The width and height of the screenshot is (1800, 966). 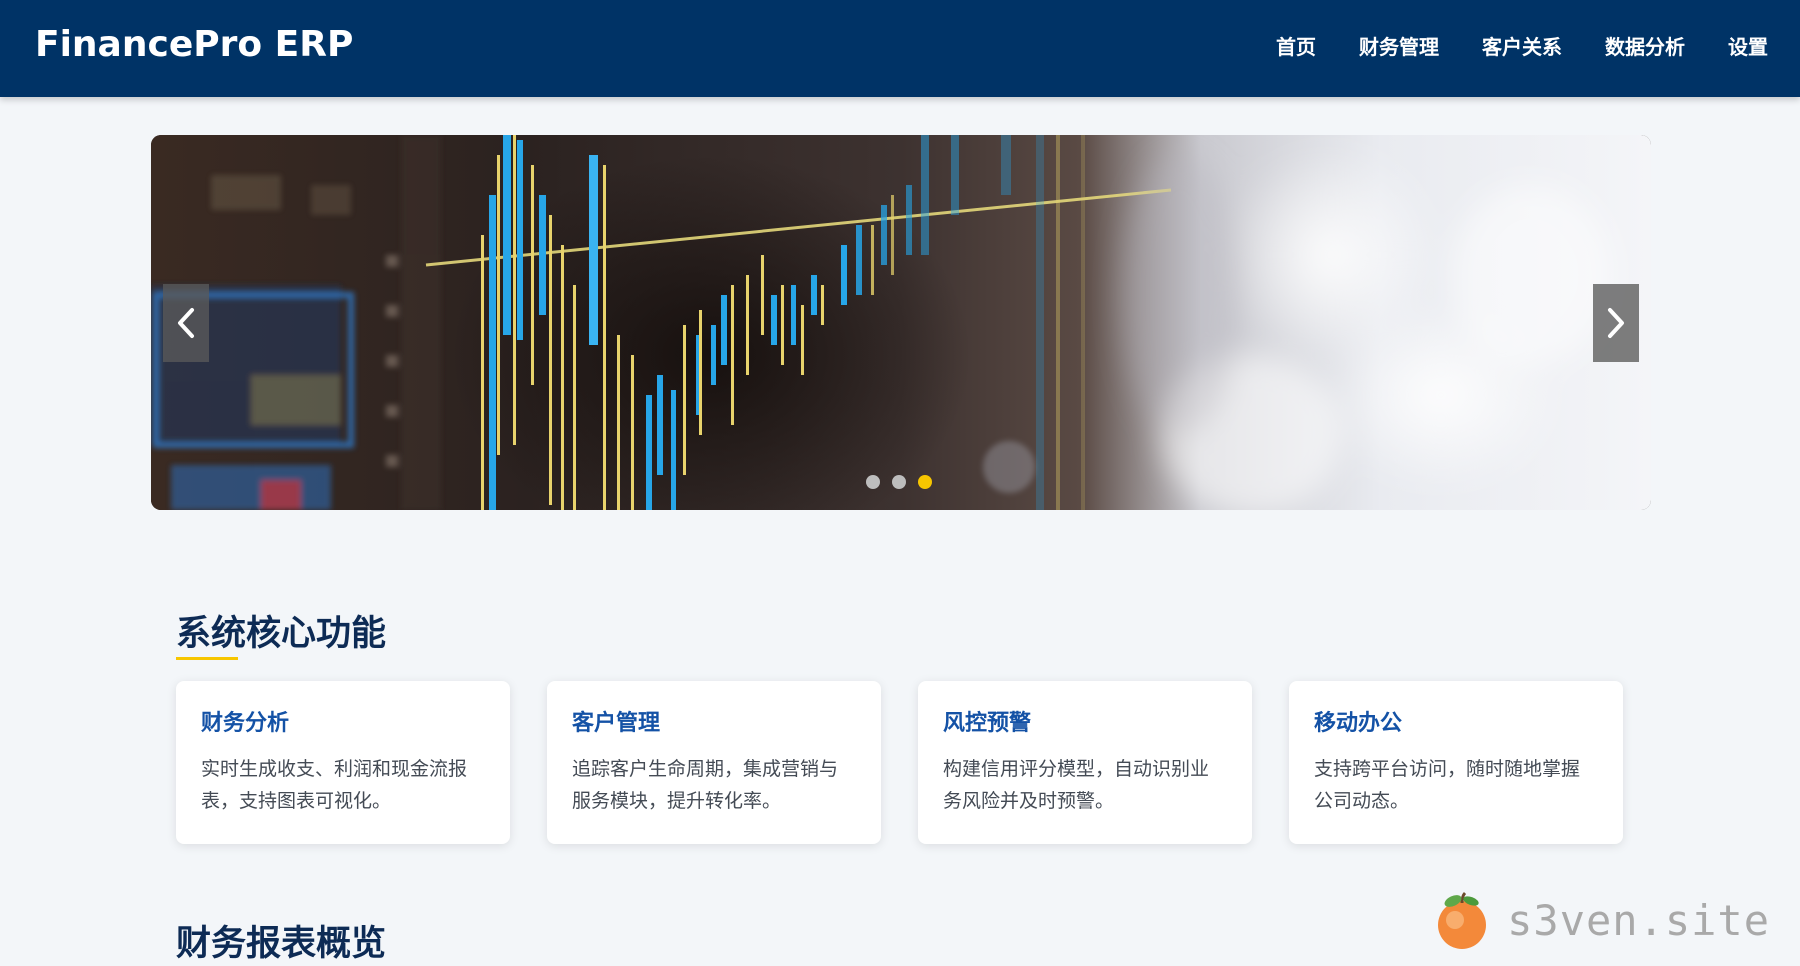 What do you see at coordinates (1076, 785) in the screenshot?
I see `feature-card-description: 构建信用评分模型，自动识别业务风险并及时预警。` at bounding box center [1076, 785].